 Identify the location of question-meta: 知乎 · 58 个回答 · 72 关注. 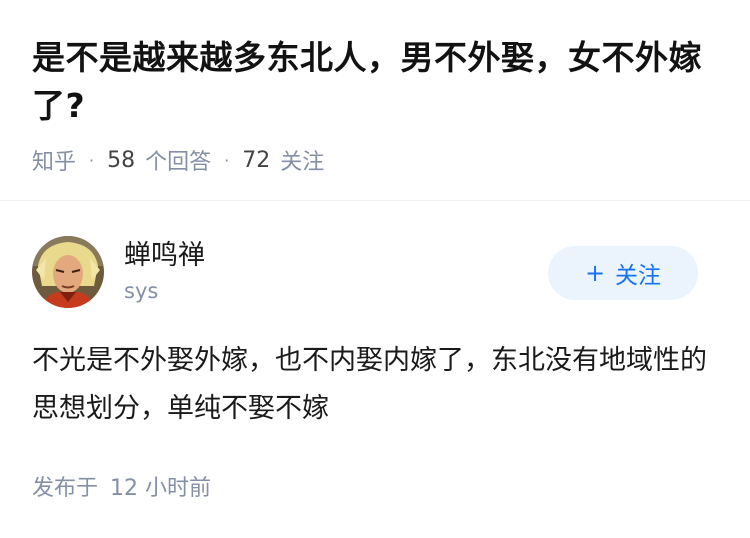
(375, 160).